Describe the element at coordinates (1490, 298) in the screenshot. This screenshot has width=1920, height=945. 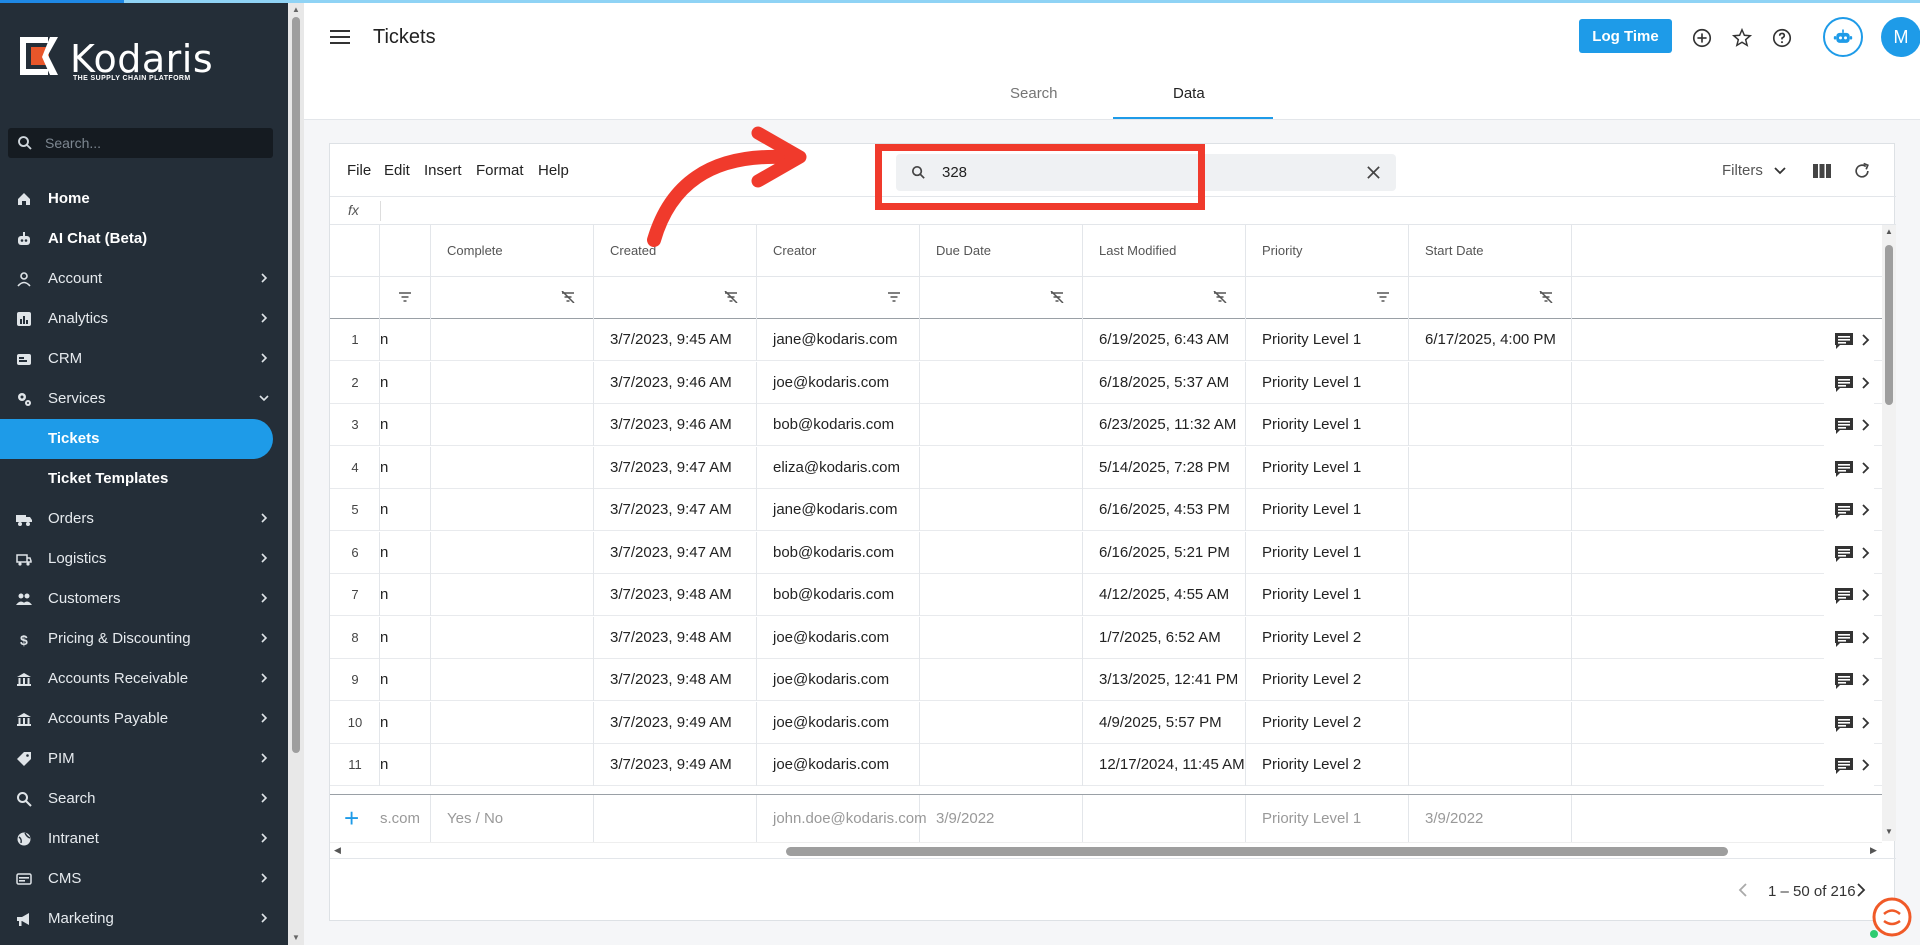
I see `filter-cell-start` at that location.